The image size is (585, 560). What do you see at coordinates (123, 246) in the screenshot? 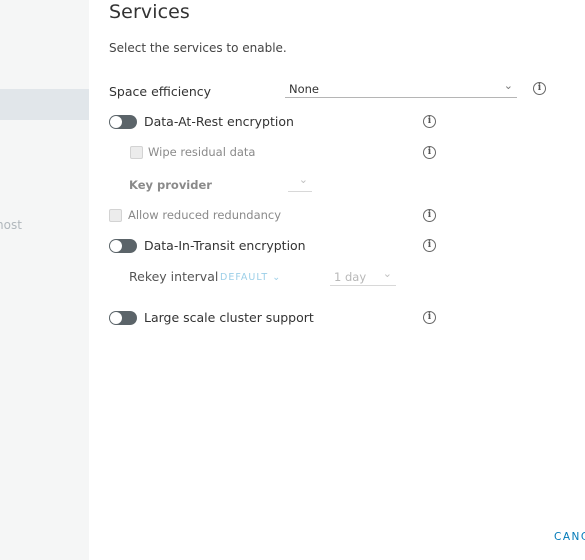
I see `data-in-transit-toggle` at bounding box center [123, 246].